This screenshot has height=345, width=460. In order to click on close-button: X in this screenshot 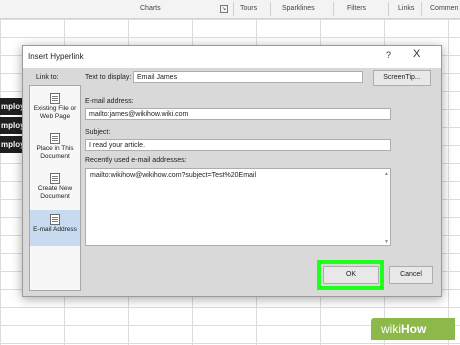, I will do `click(416, 54)`.